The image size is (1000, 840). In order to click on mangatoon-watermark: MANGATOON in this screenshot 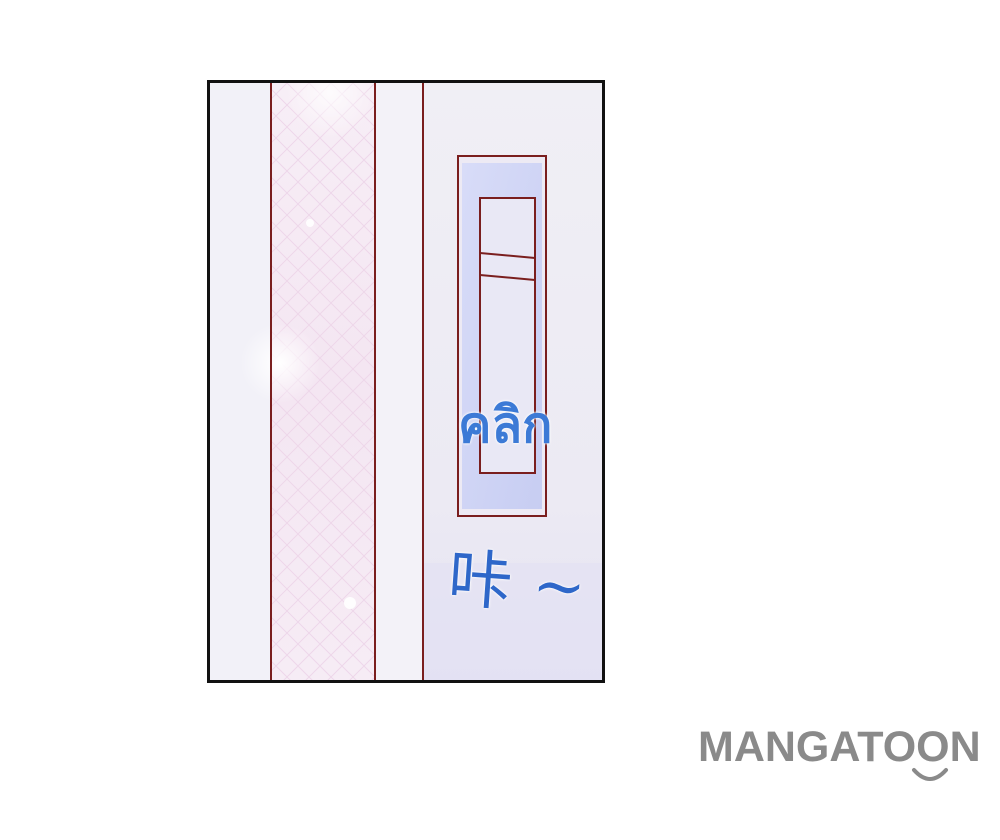, I will do `click(849, 761)`.